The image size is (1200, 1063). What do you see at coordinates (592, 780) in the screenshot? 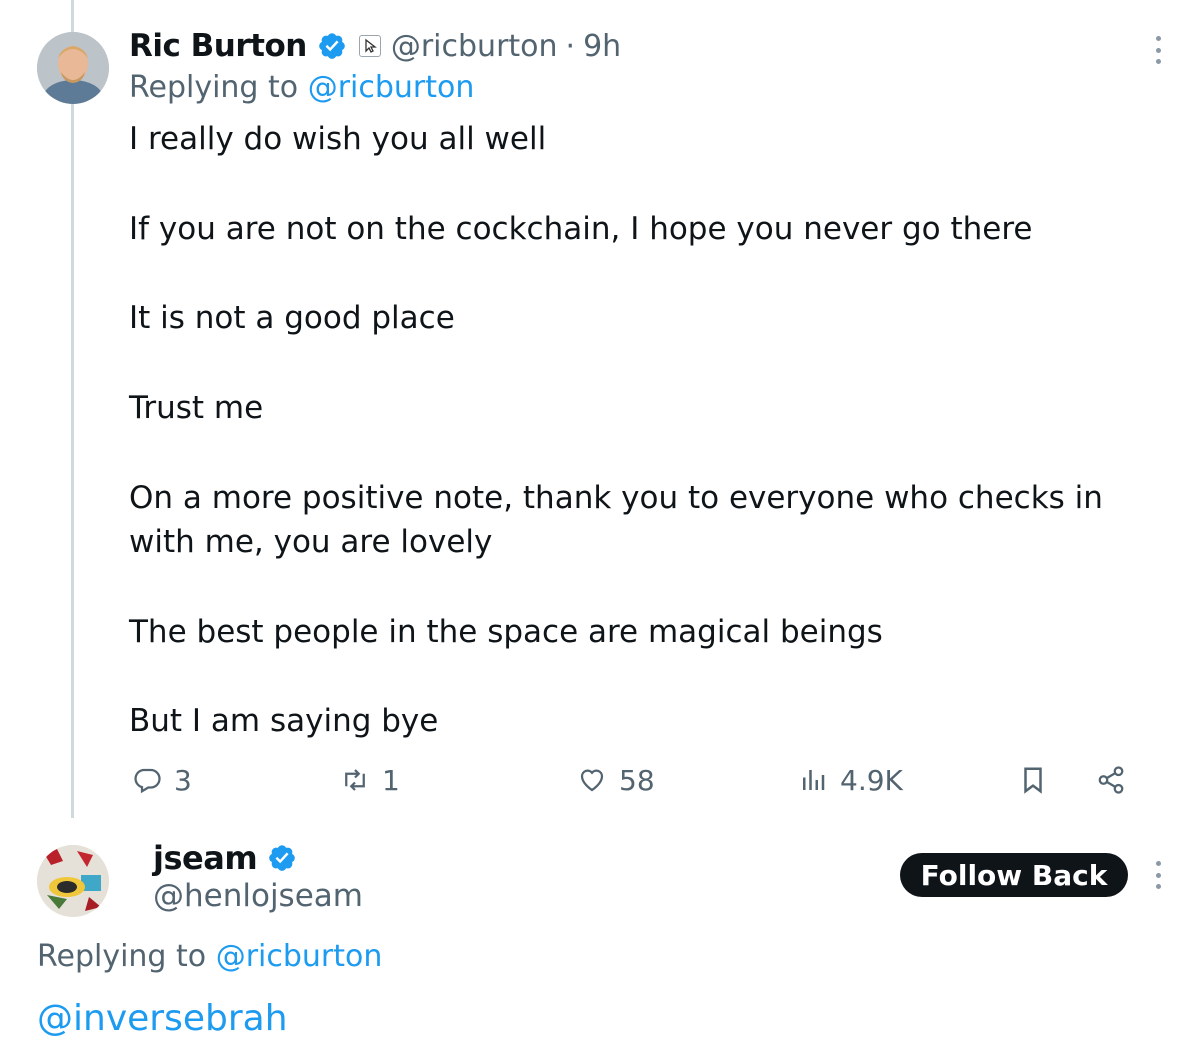
I see `like-icon` at bounding box center [592, 780].